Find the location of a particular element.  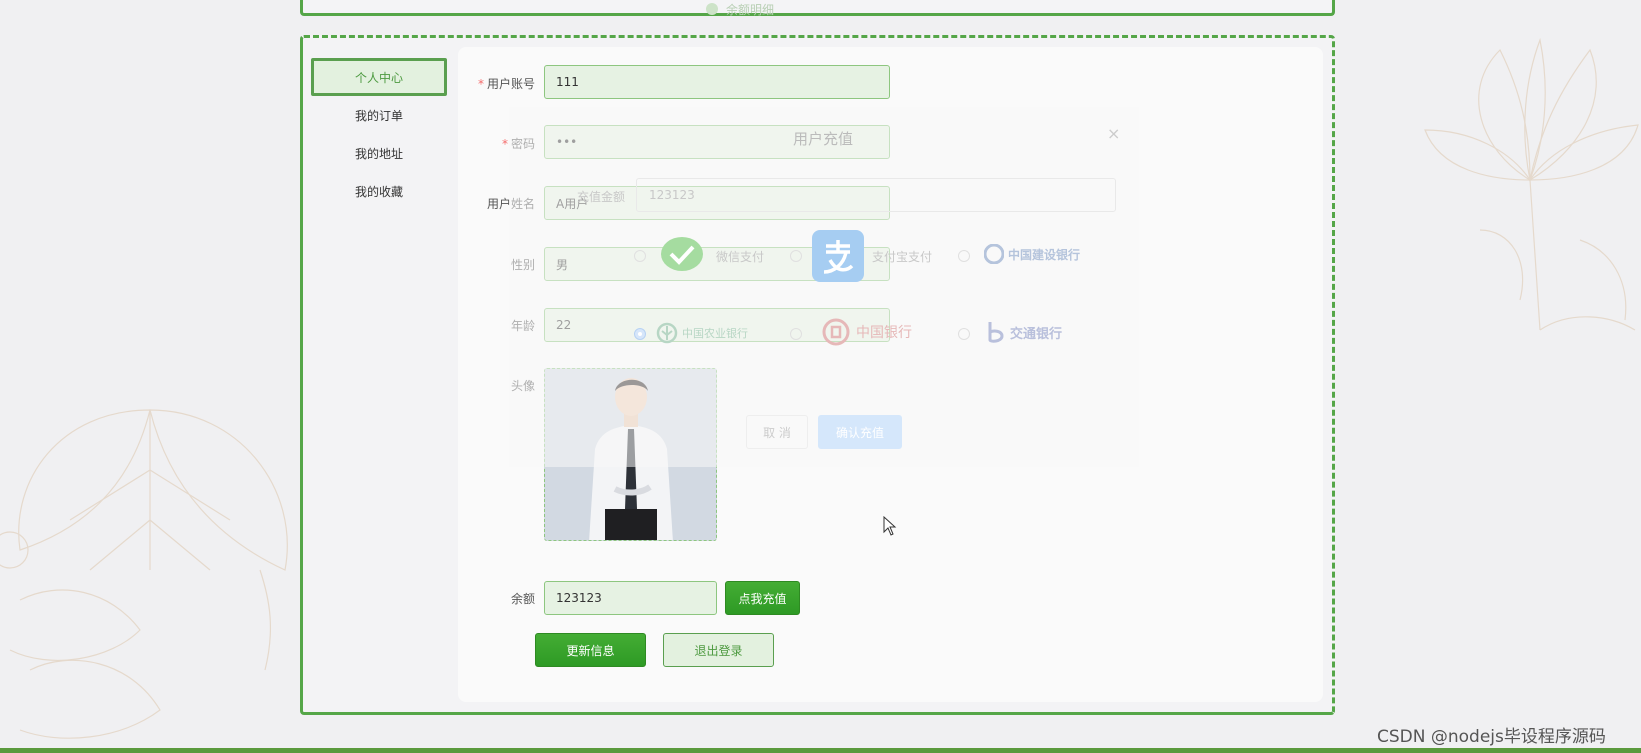

radio-bocom is located at coordinates (964, 334).